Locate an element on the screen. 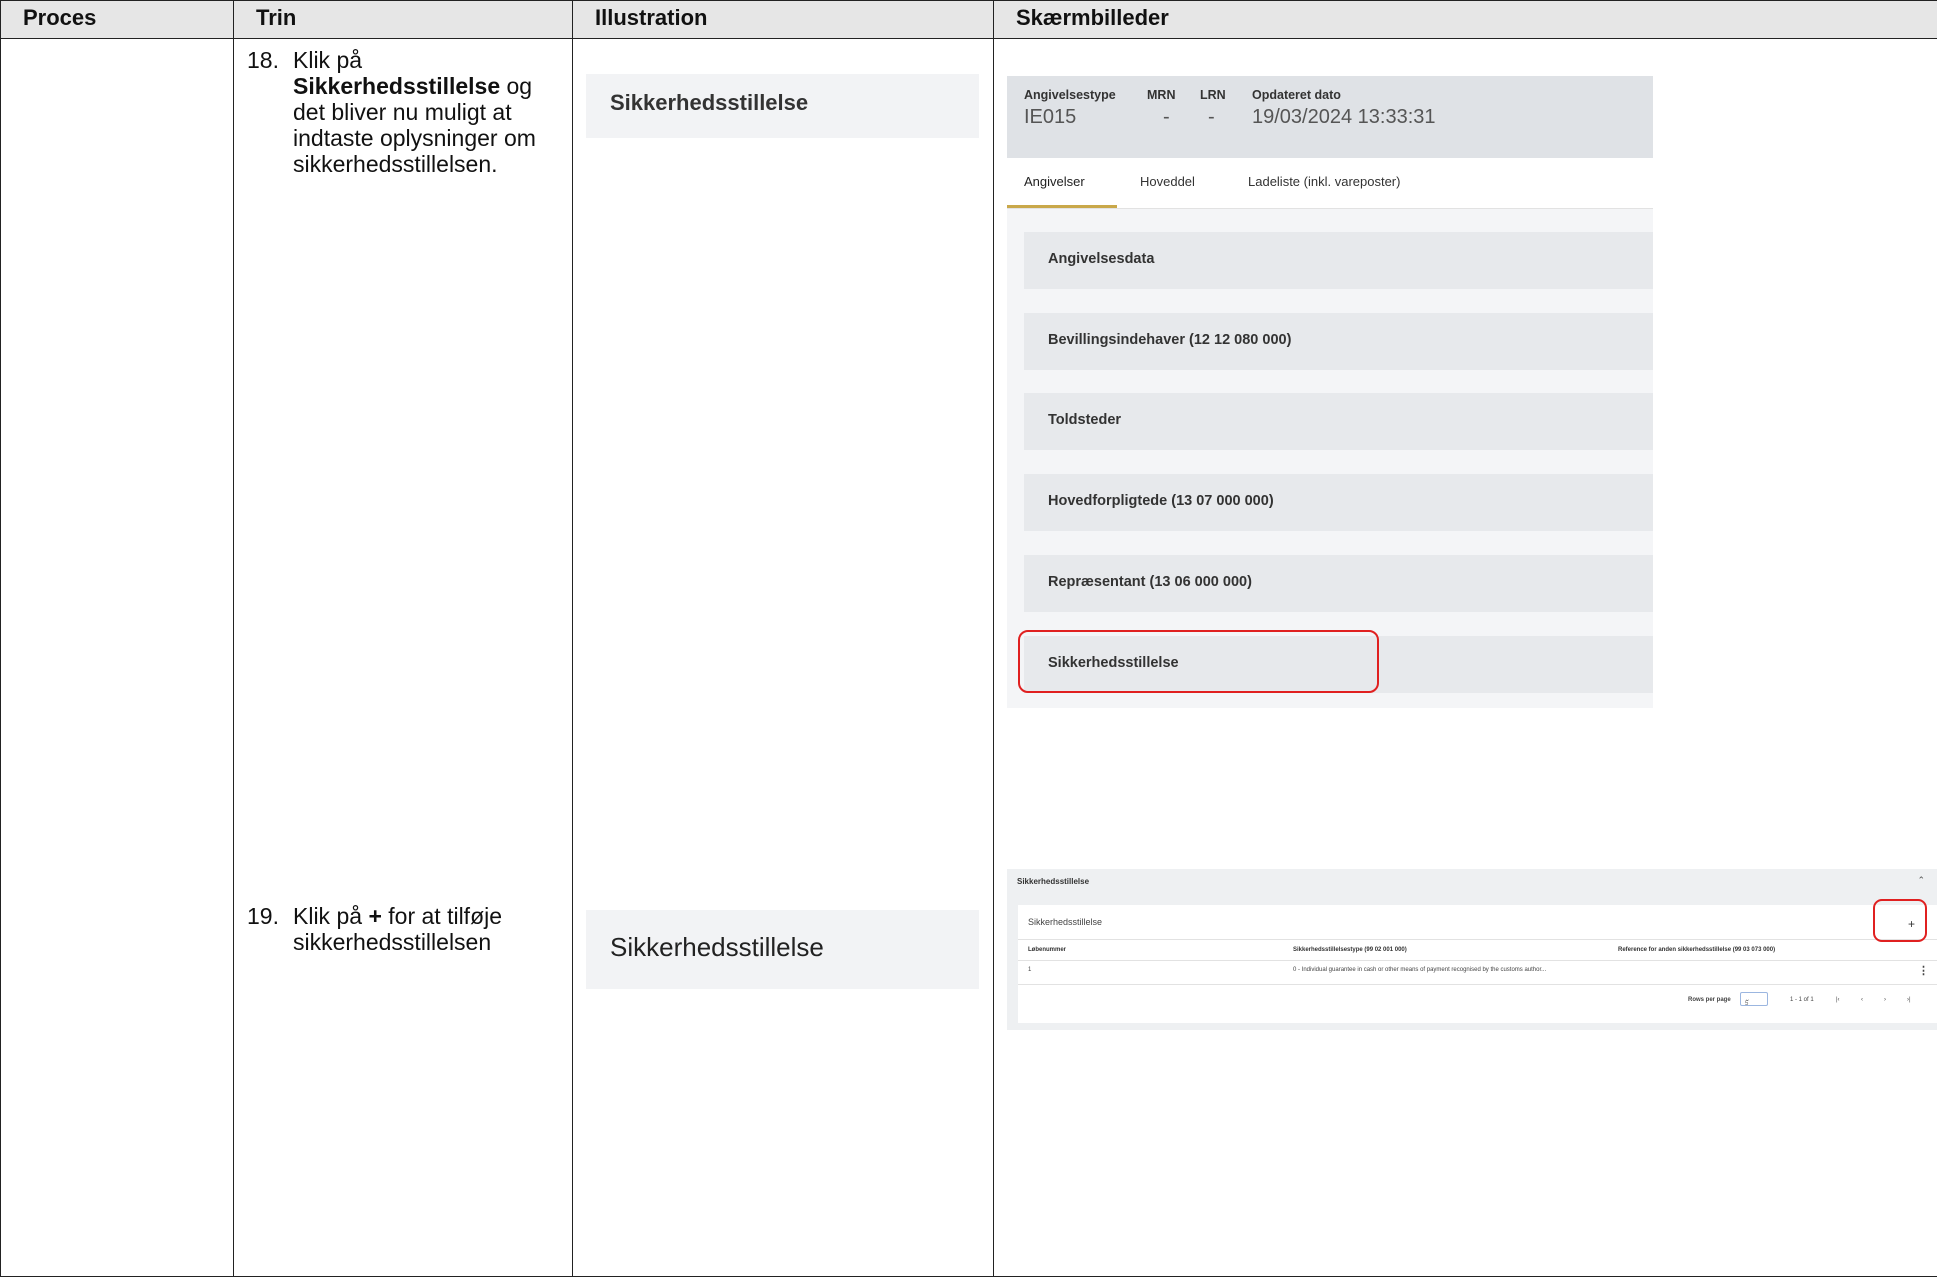 The image size is (1937, 1277). rows-per-page-label: Rows per page is located at coordinates (1709, 1000).